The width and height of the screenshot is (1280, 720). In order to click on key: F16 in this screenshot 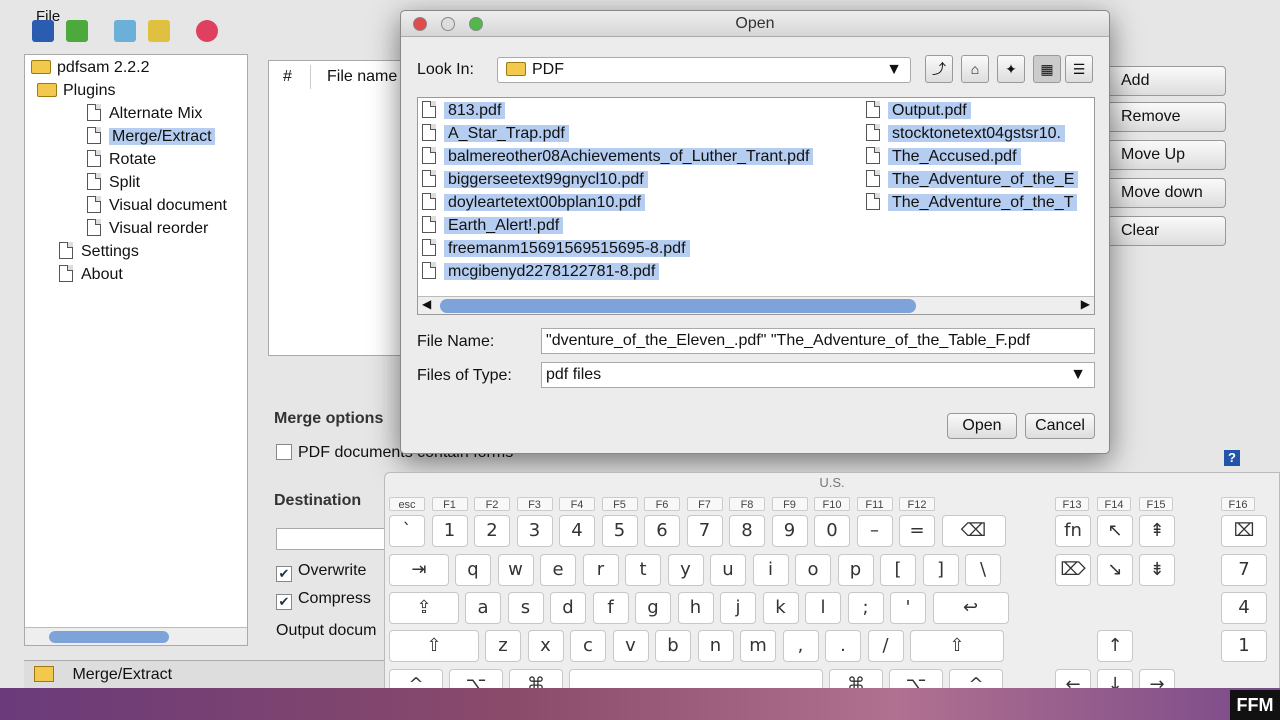, I will do `click(1238, 504)`.